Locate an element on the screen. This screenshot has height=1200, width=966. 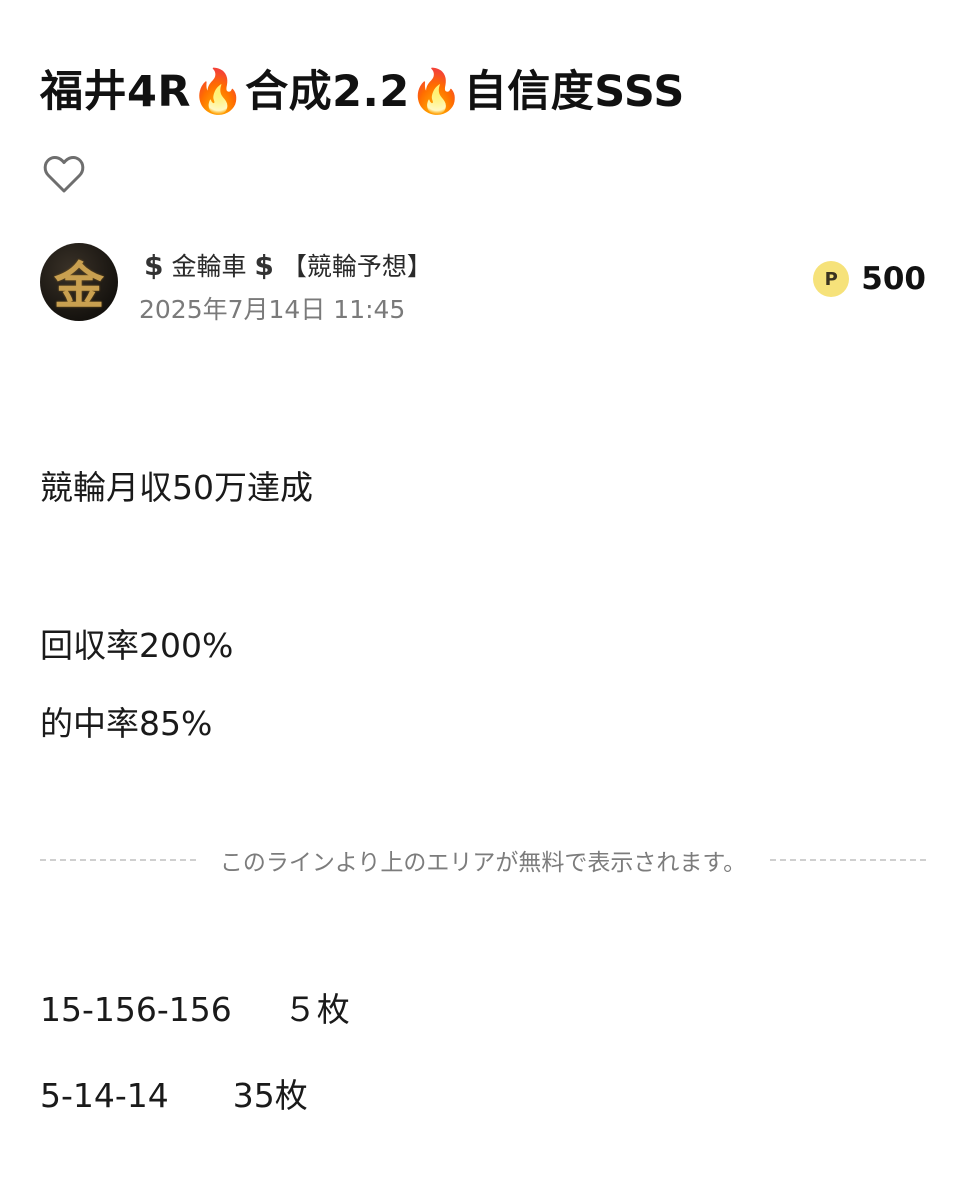
author-name-main: 金輪車 is located at coordinates (209, 266).